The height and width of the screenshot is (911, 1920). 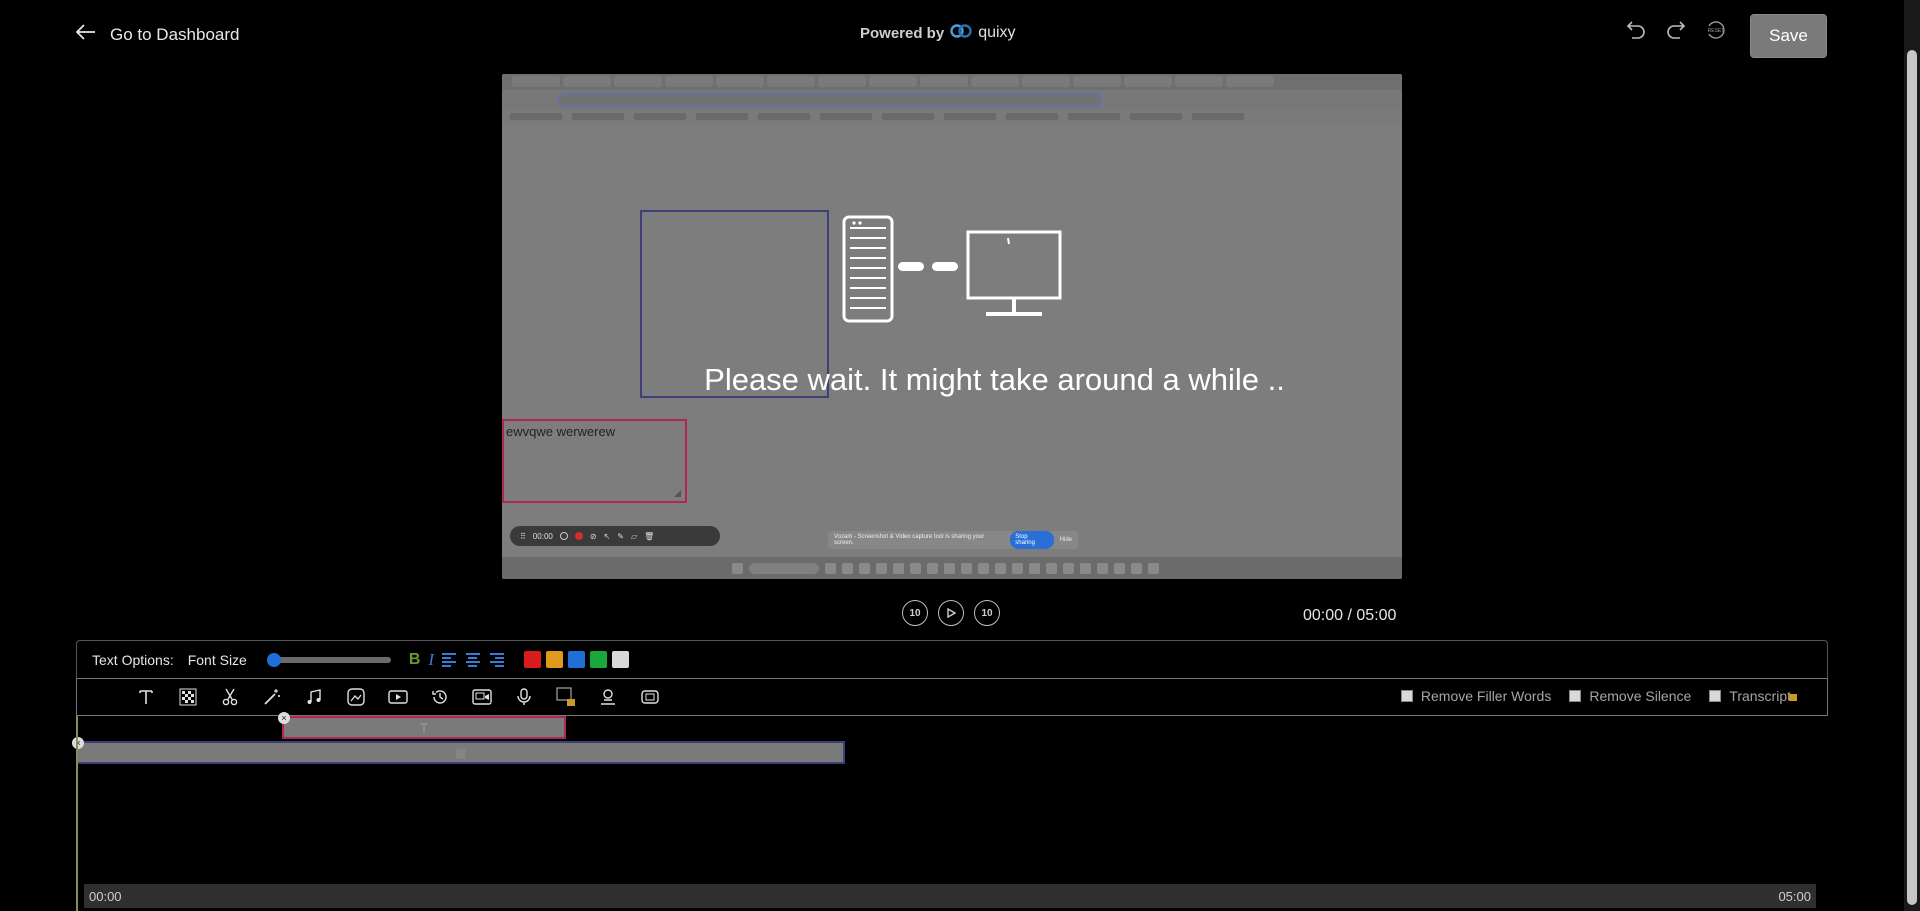 I want to click on magic-wand-icon, so click(x=272, y=697).